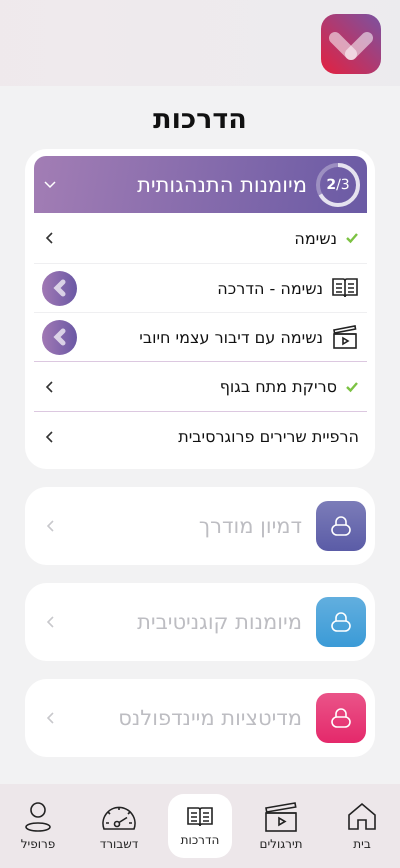 The width and height of the screenshot is (400, 868). What do you see at coordinates (38, 817) in the screenshot?
I see `profile-icon` at bounding box center [38, 817].